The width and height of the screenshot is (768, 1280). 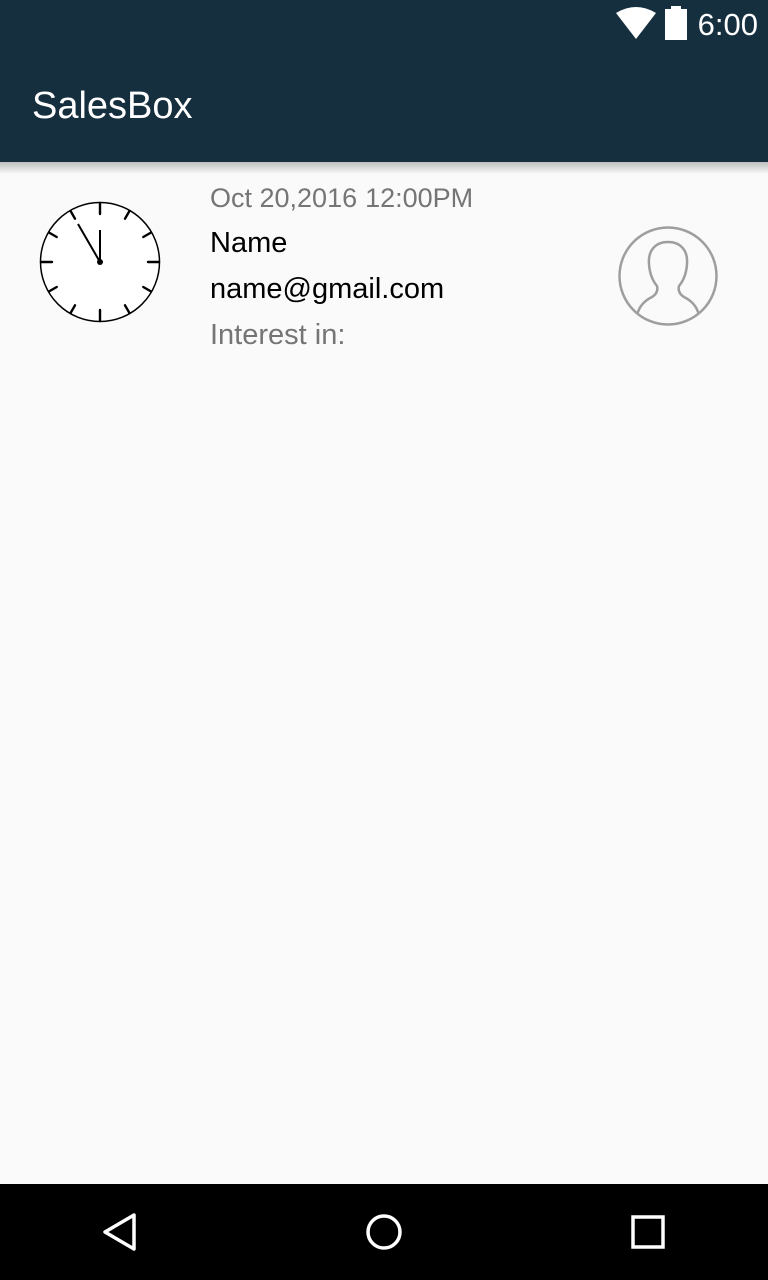 I want to click on app-bar-shadow, so click(x=384, y=168).